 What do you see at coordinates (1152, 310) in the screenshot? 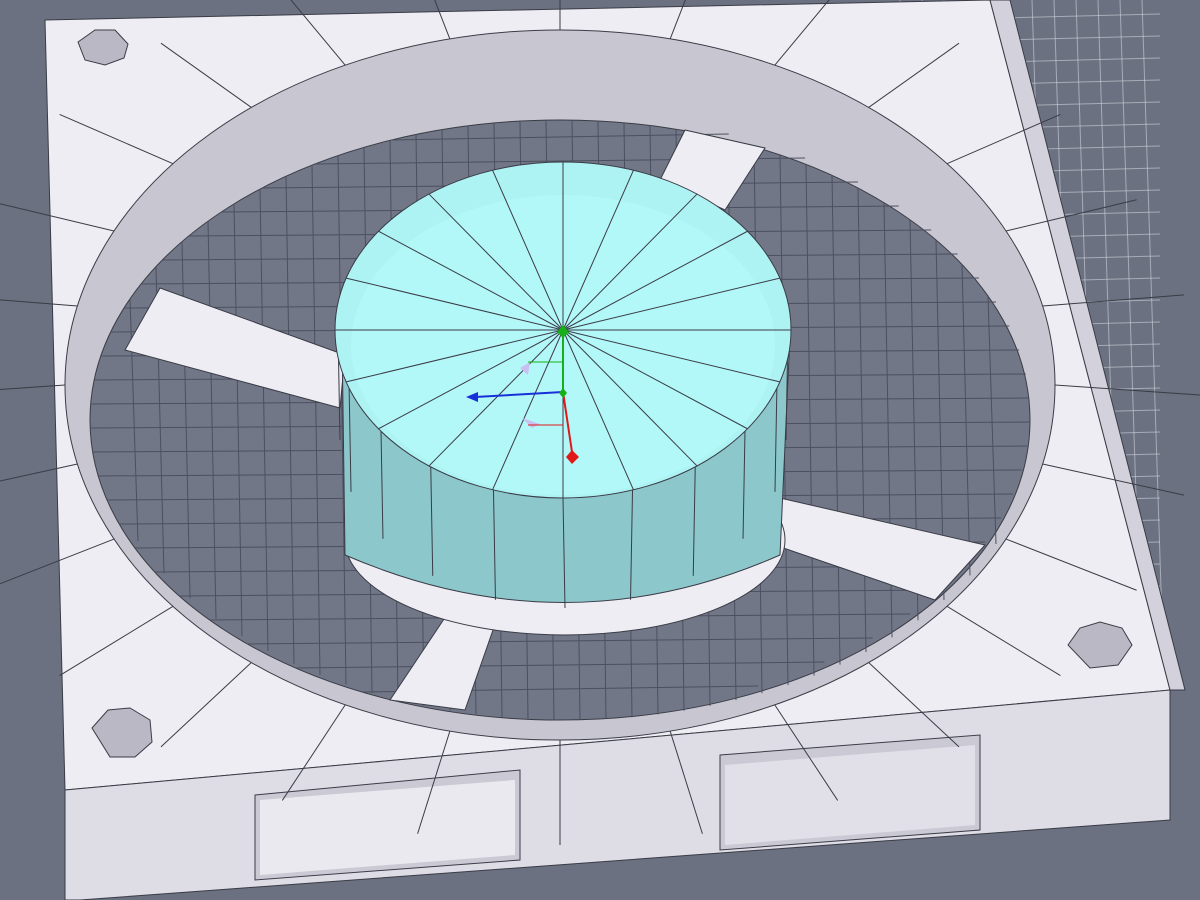
I see `mesh-line` at bounding box center [1152, 310].